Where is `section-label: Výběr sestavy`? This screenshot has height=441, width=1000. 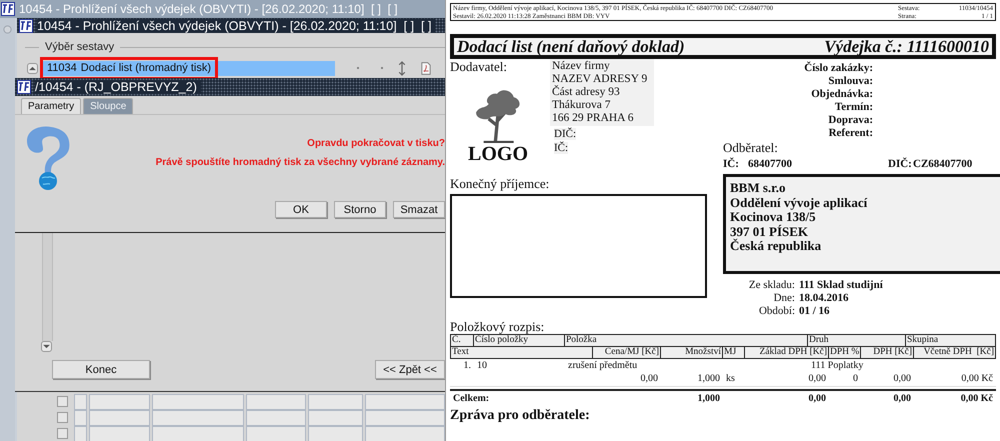
section-label: Výběr sestavy is located at coordinates (79, 47).